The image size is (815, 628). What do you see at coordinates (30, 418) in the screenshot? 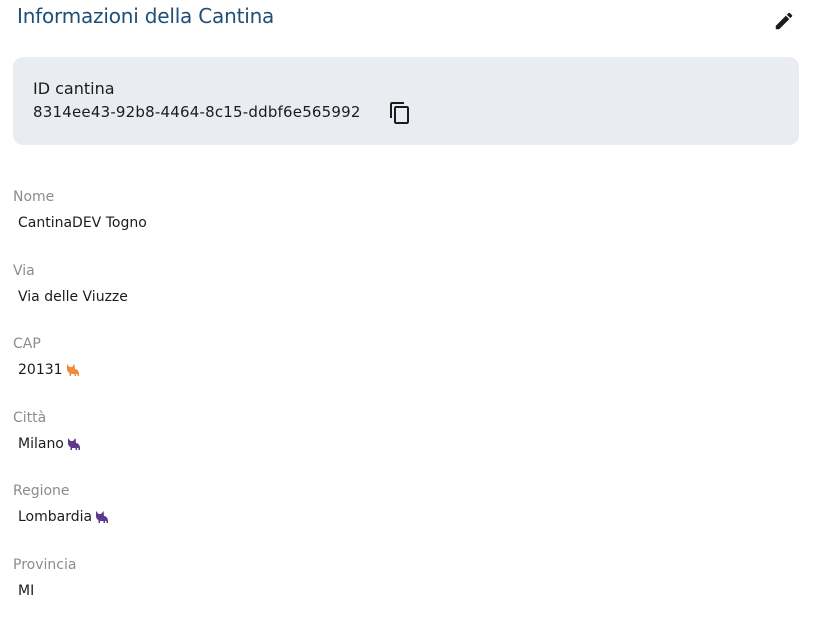
I see `field-label: Città` at bounding box center [30, 418].